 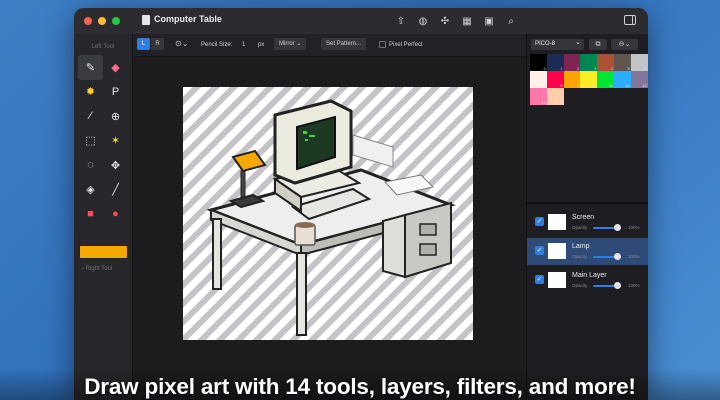 I want to click on minimize-window-button, so click(x=102, y=21).